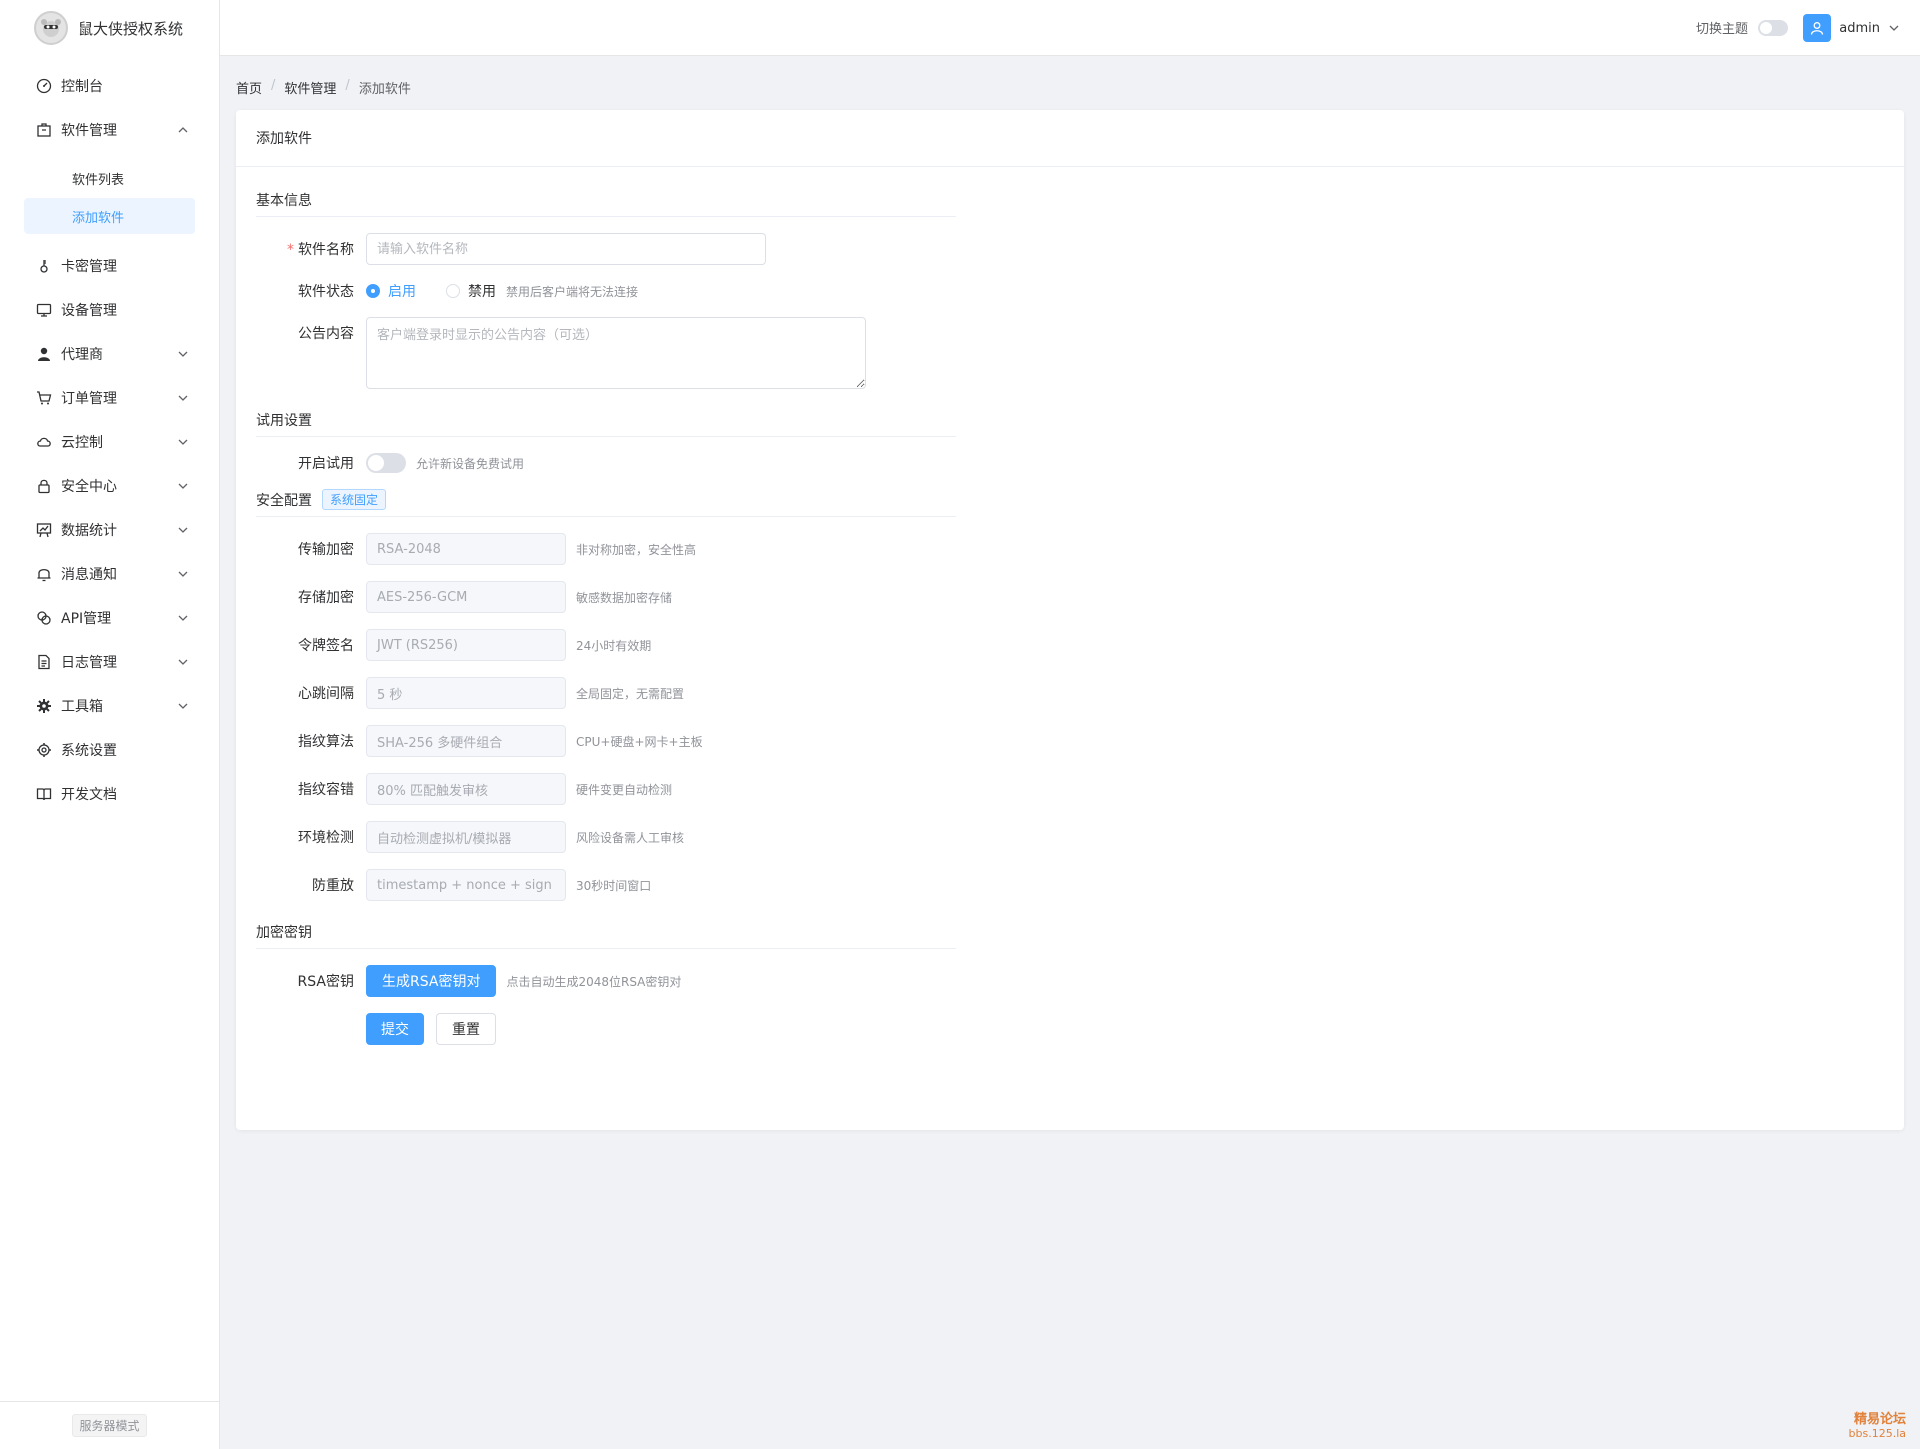 The width and height of the screenshot is (1920, 1449). I want to click on row-software-name: * 软件名称, so click(1070, 249).